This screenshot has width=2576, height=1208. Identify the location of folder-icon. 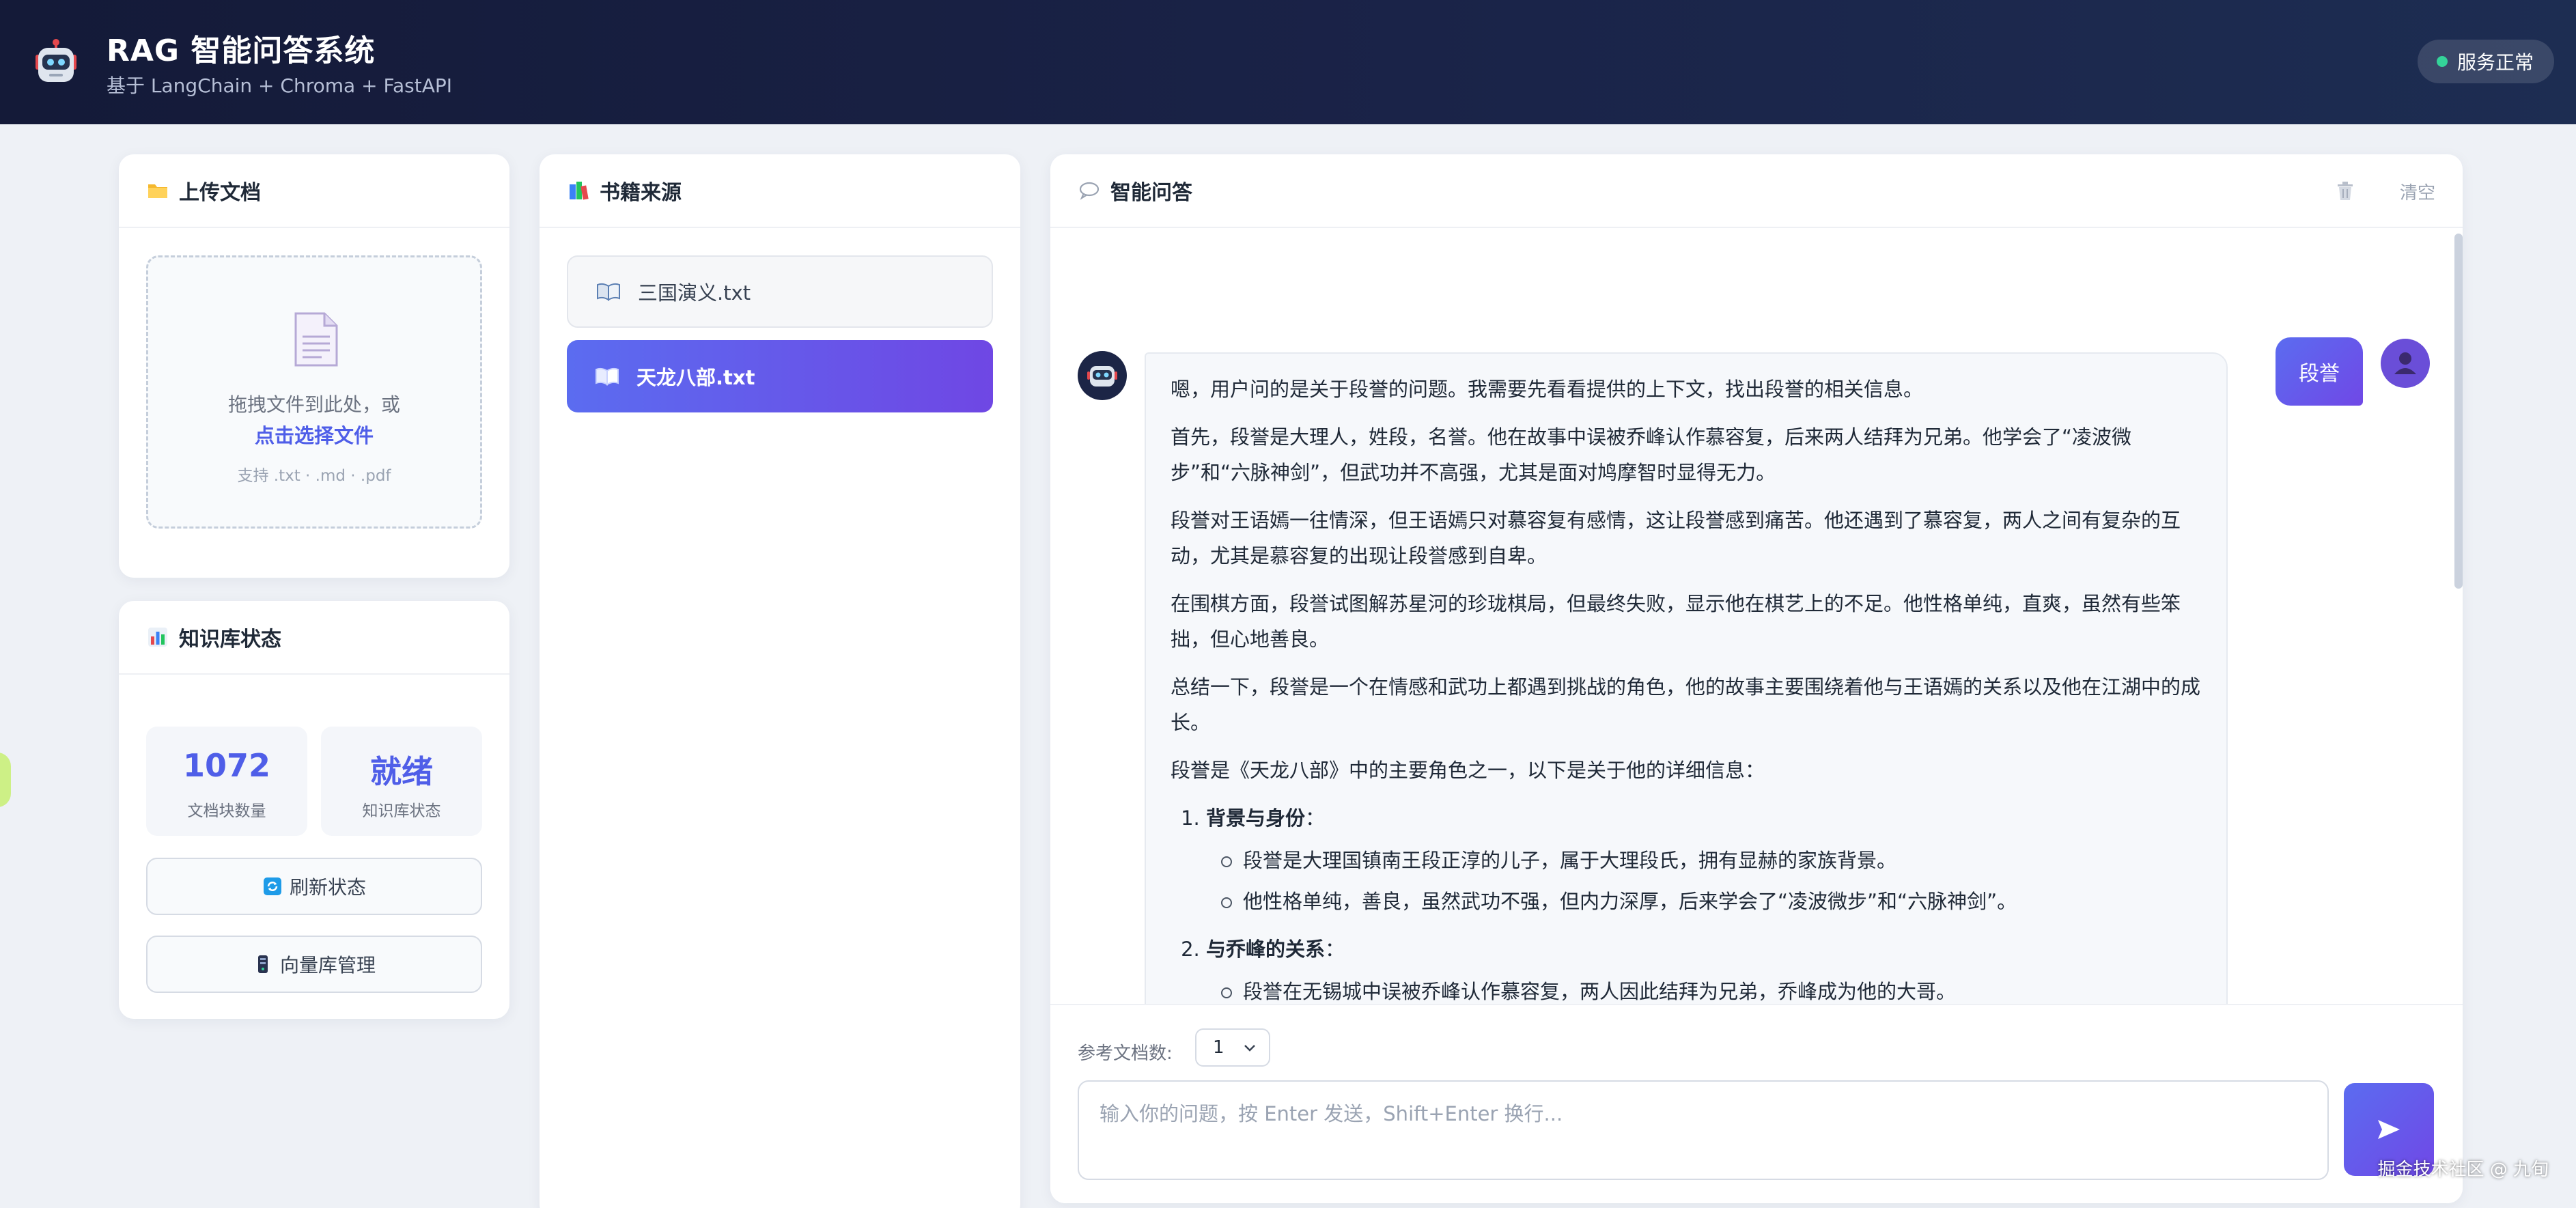
(157, 191).